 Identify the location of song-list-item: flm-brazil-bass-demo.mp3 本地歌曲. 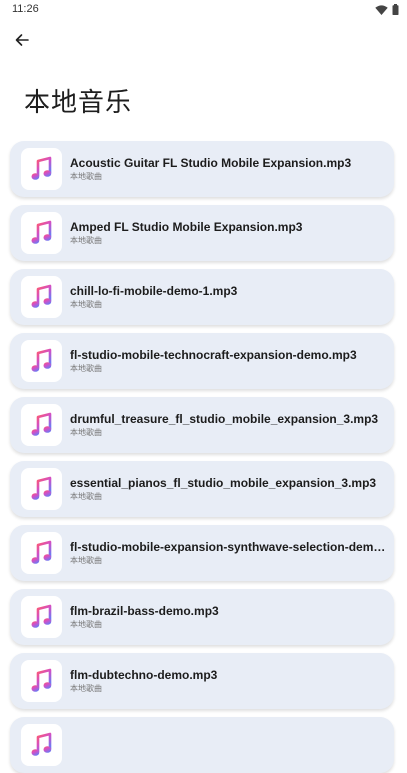
(202, 617).